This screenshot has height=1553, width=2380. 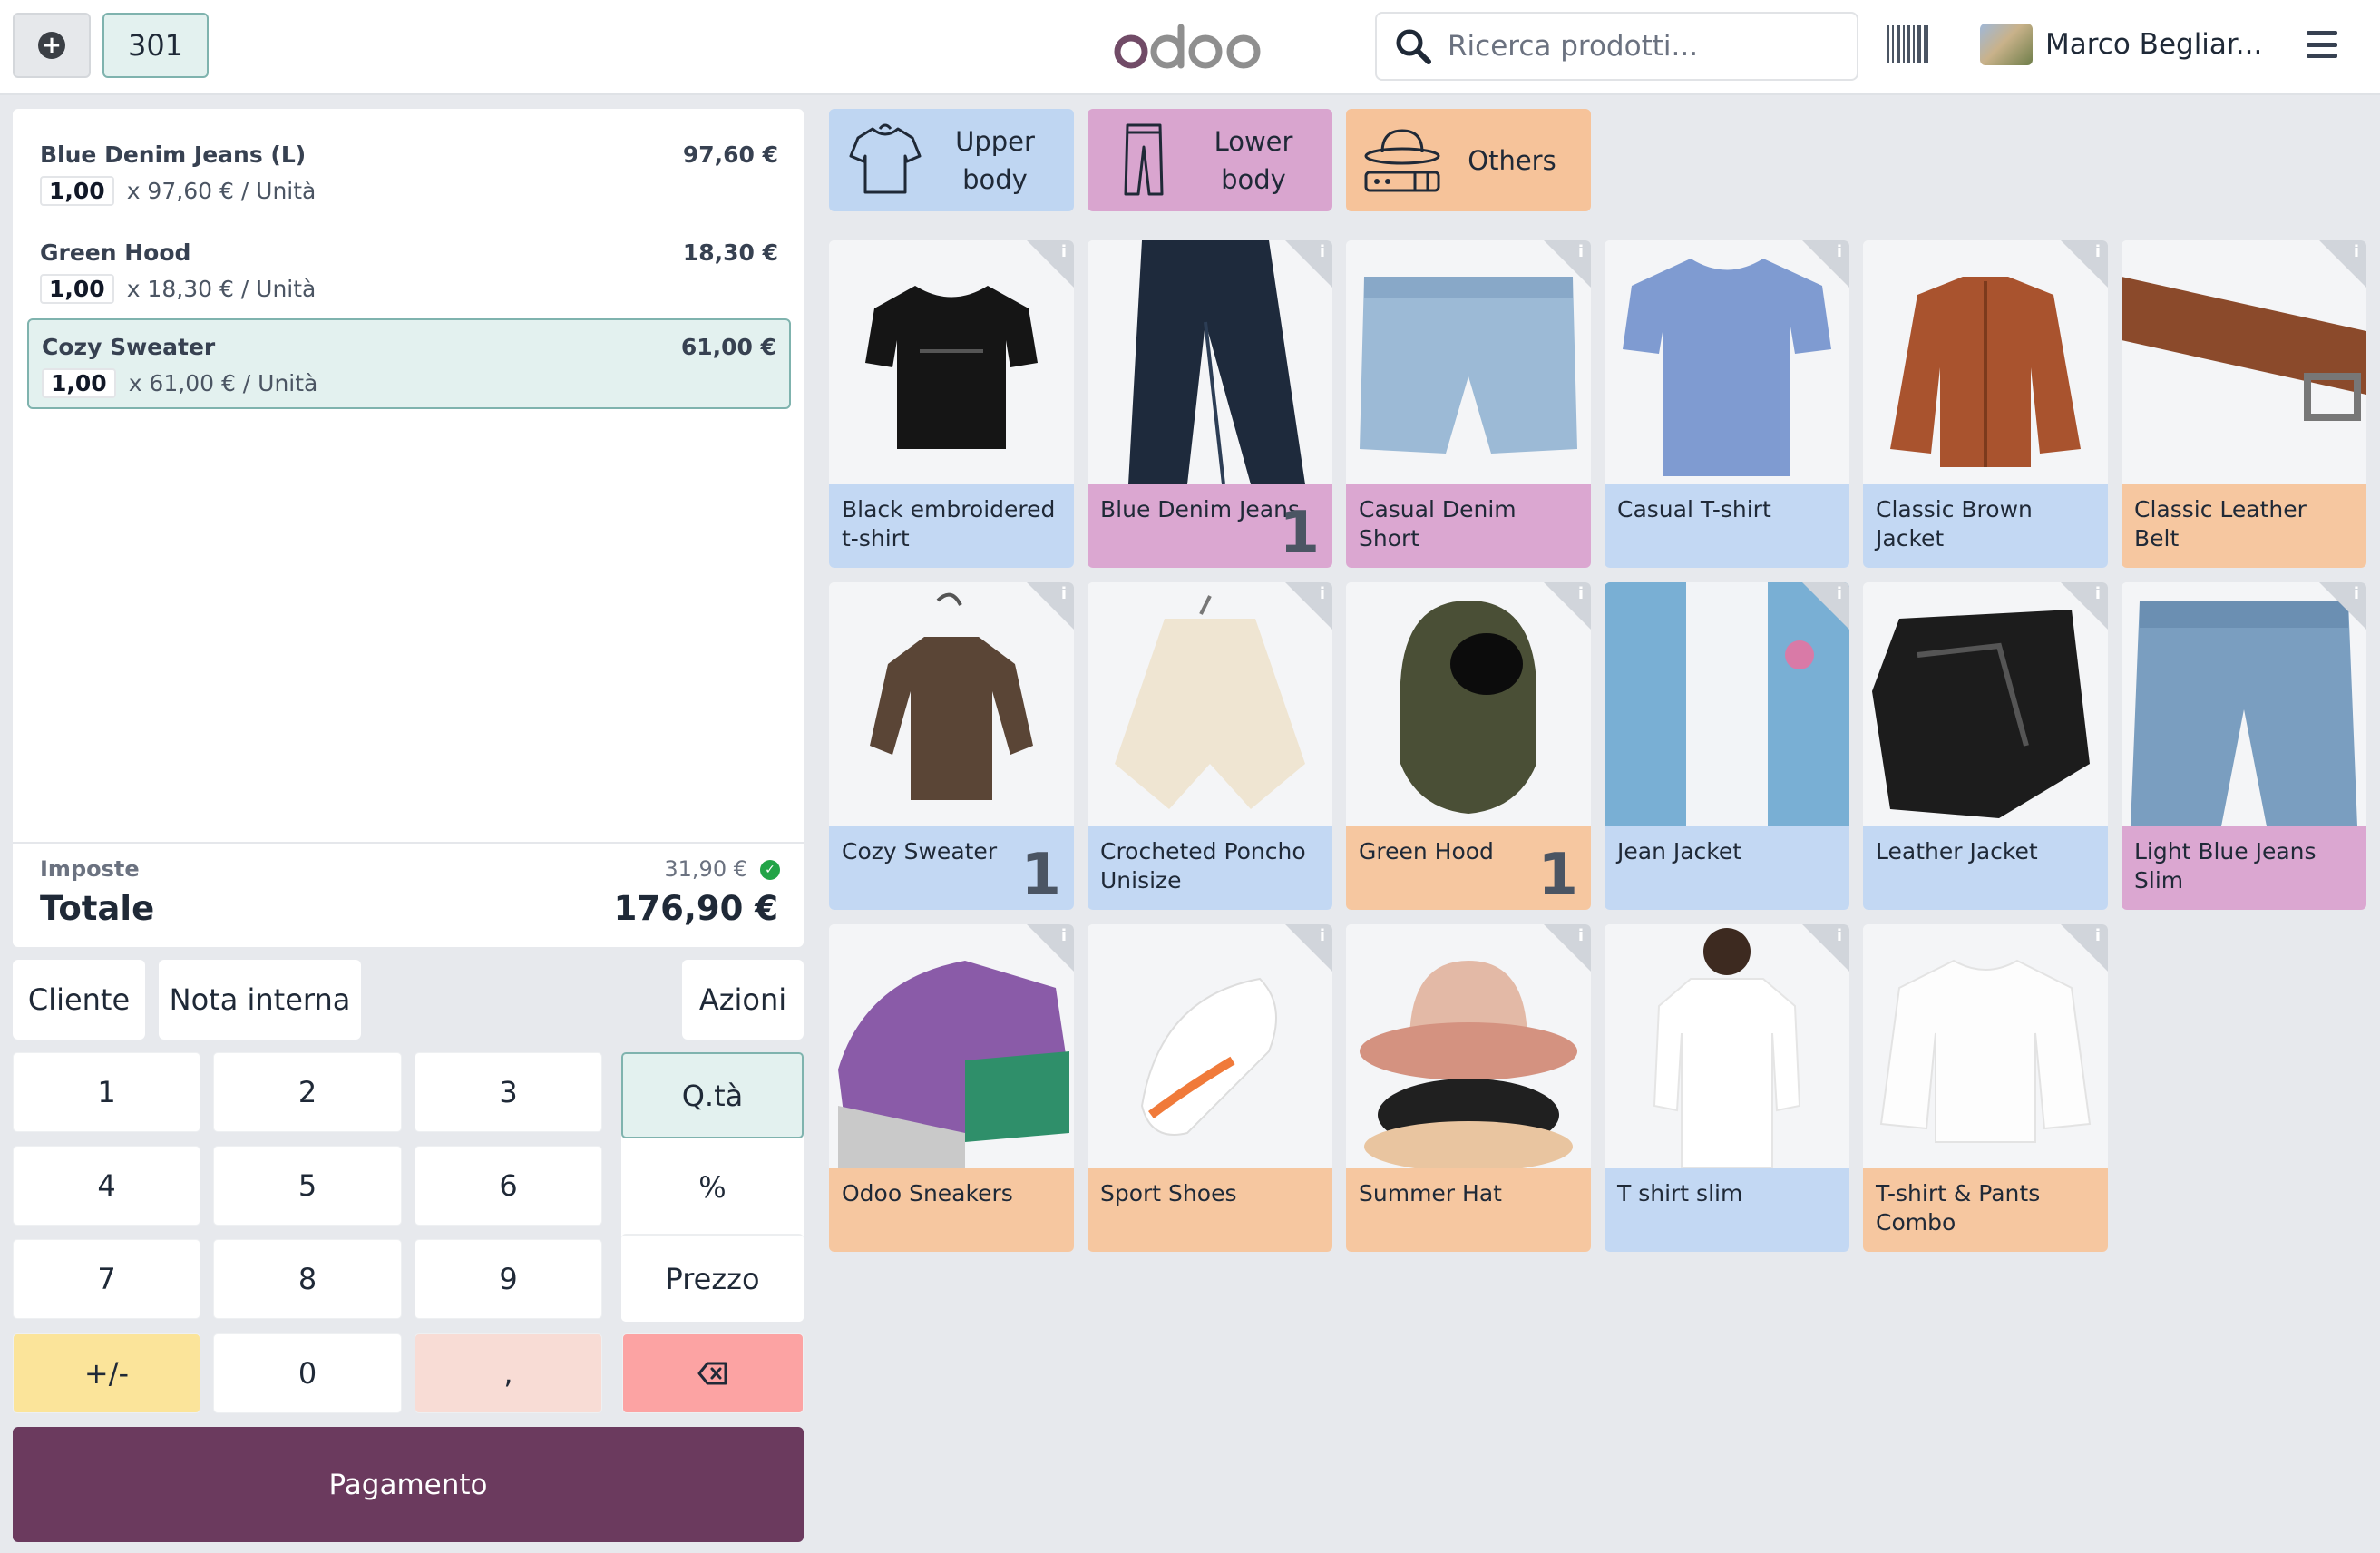 I want to click on product-name: Classic Leather Belt, so click(x=2244, y=526).